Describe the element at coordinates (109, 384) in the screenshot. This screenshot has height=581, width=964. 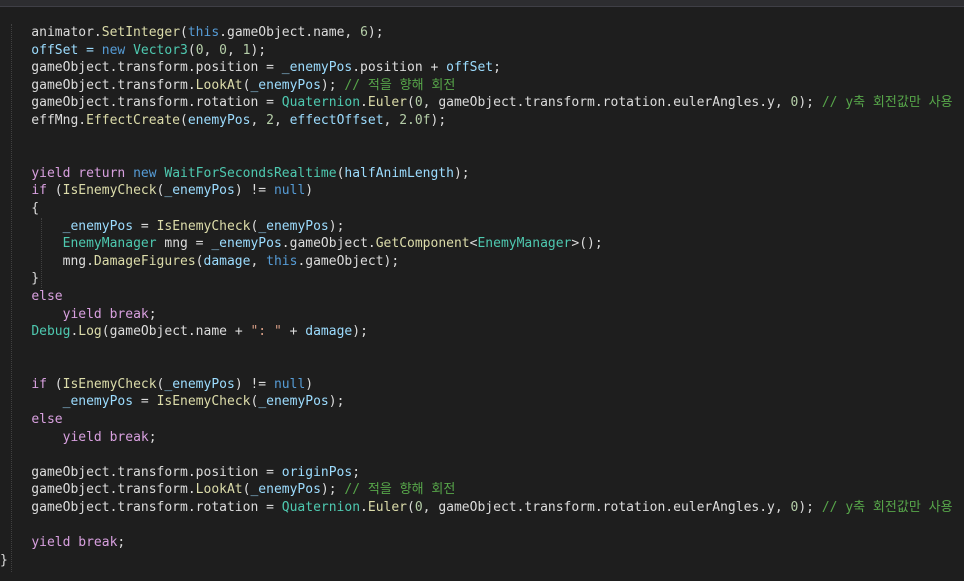
I see `code-token: IsEnemyCheck` at that location.